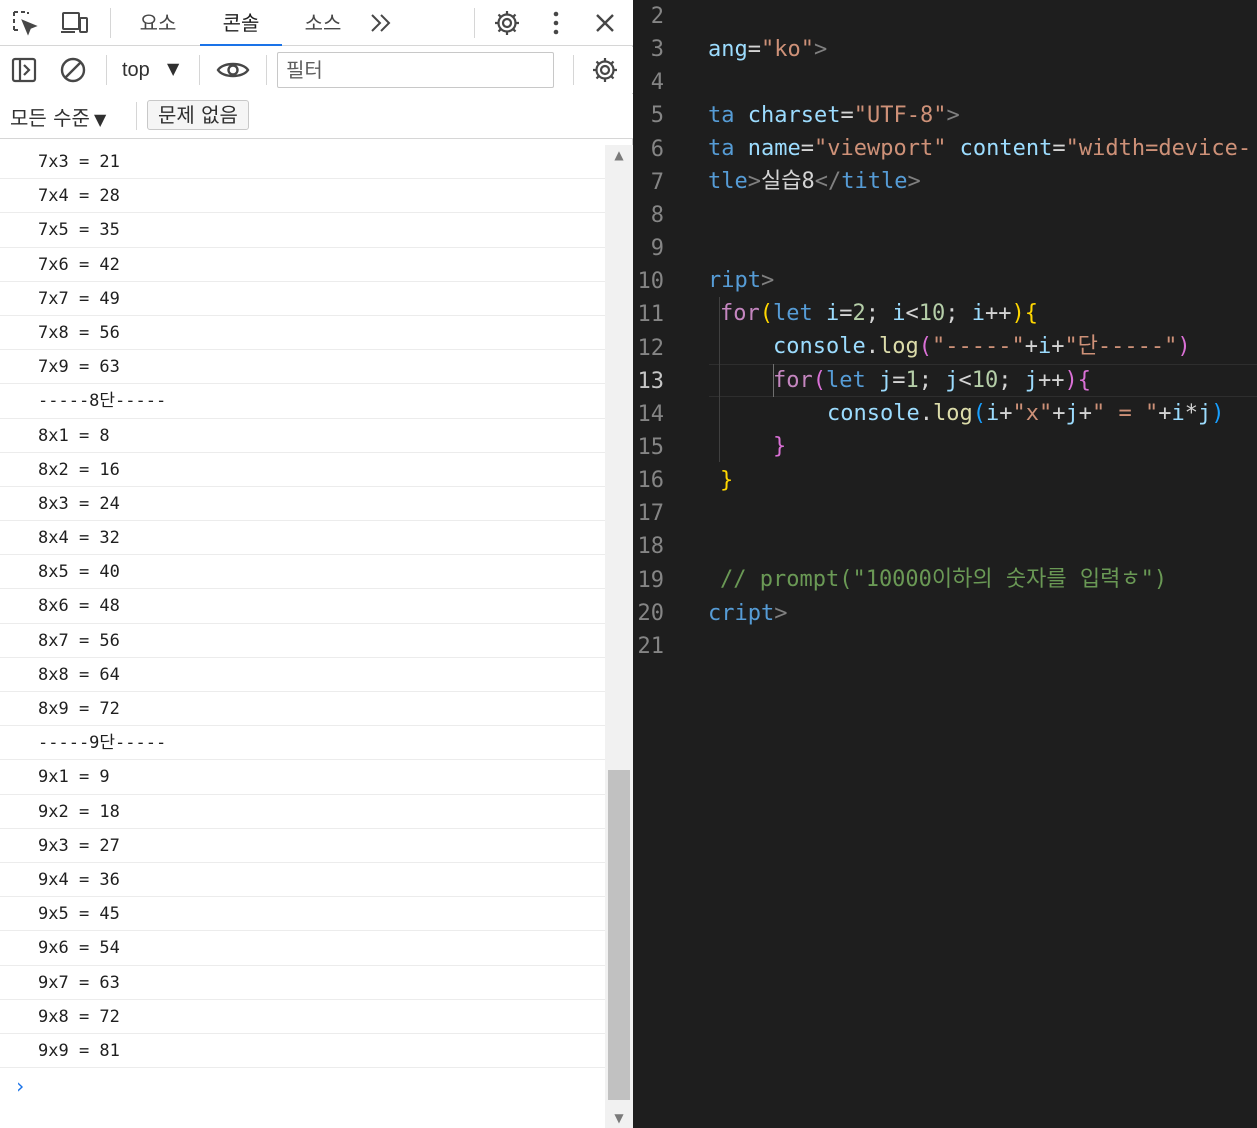 The width and height of the screenshot is (1257, 1128). What do you see at coordinates (50, 118) in the screenshot?
I see `log-level-label: 모든 수준` at bounding box center [50, 118].